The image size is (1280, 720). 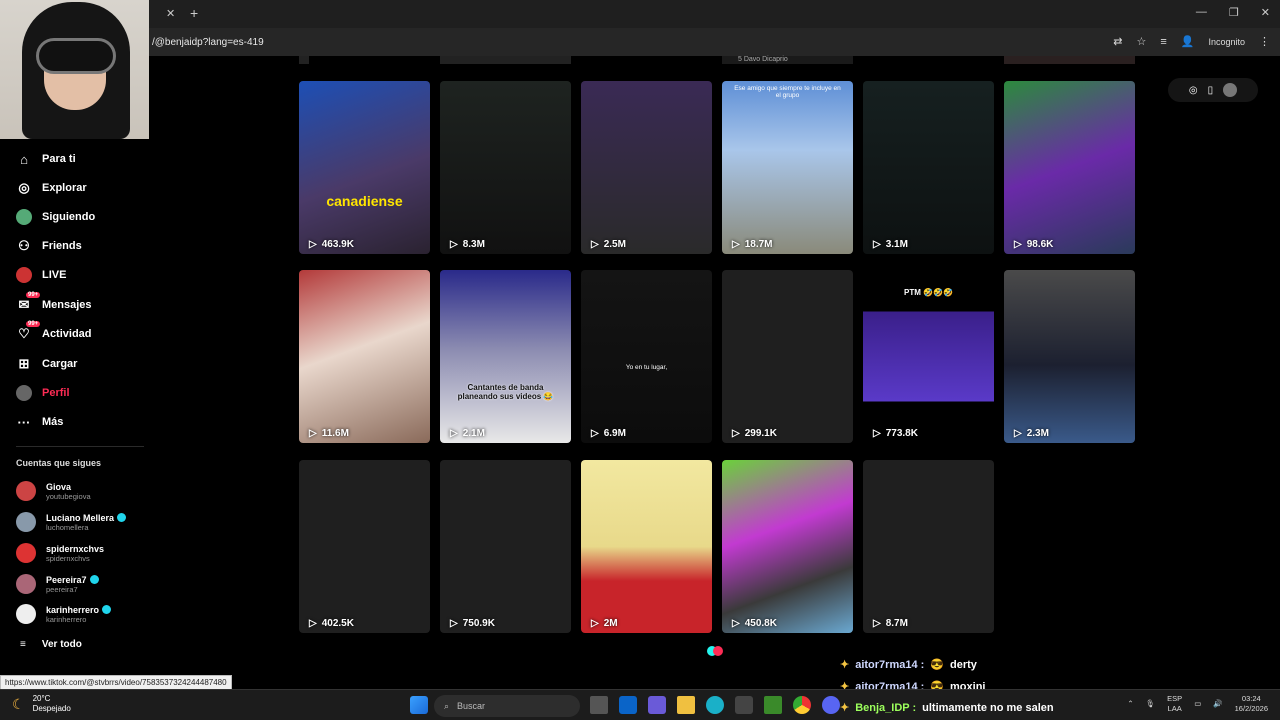 What do you see at coordinates (505, 546) in the screenshot?
I see `video-tile: ▷ 750.9K` at bounding box center [505, 546].